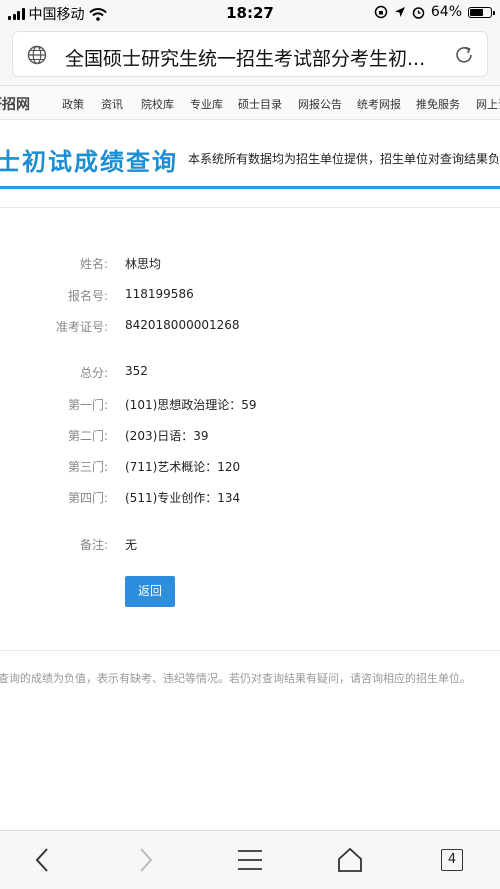 The width and height of the screenshot is (500, 889). I want to click on home-button, so click(350, 860).